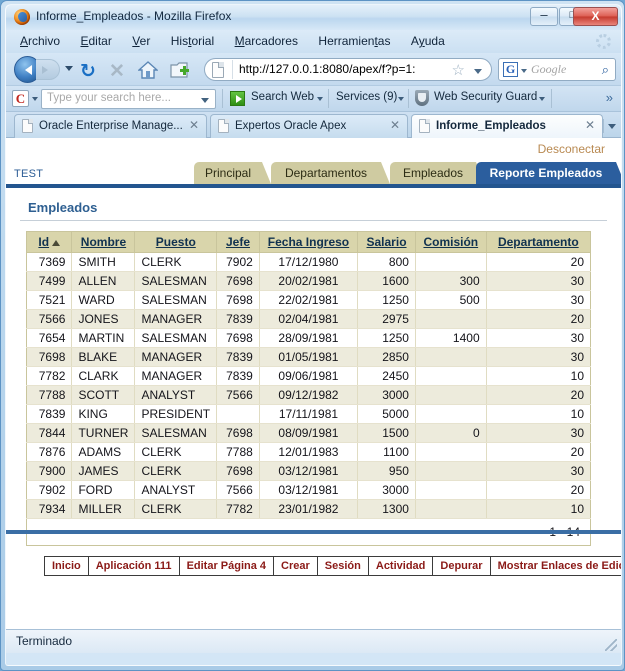  Describe the element at coordinates (141, 41) in the screenshot. I see `menu-item-ver: Ver` at that location.